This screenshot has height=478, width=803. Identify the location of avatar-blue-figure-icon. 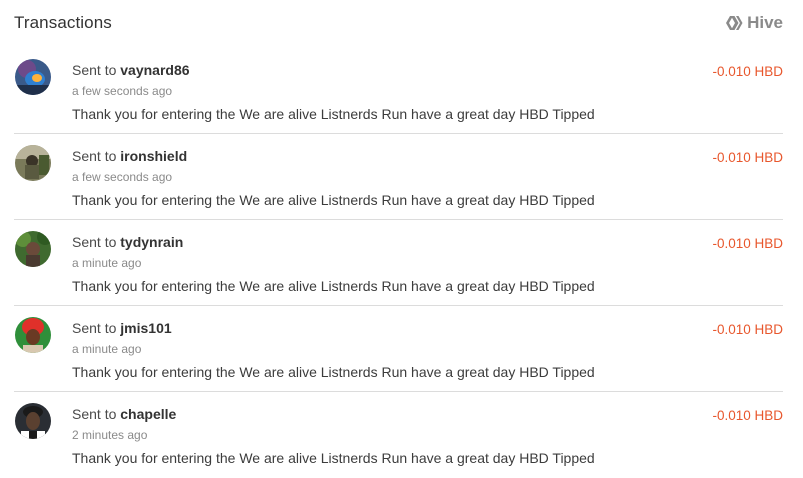
(33, 77).